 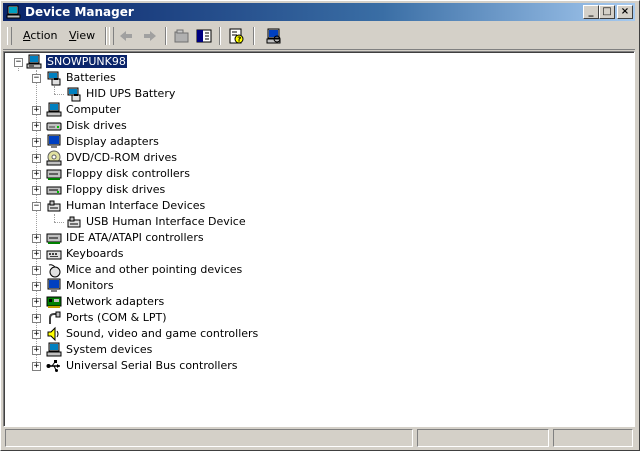 What do you see at coordinates (150, 36) in the screenshot?
I see `forward-arrow-icon` at bounding box center [150, 36].